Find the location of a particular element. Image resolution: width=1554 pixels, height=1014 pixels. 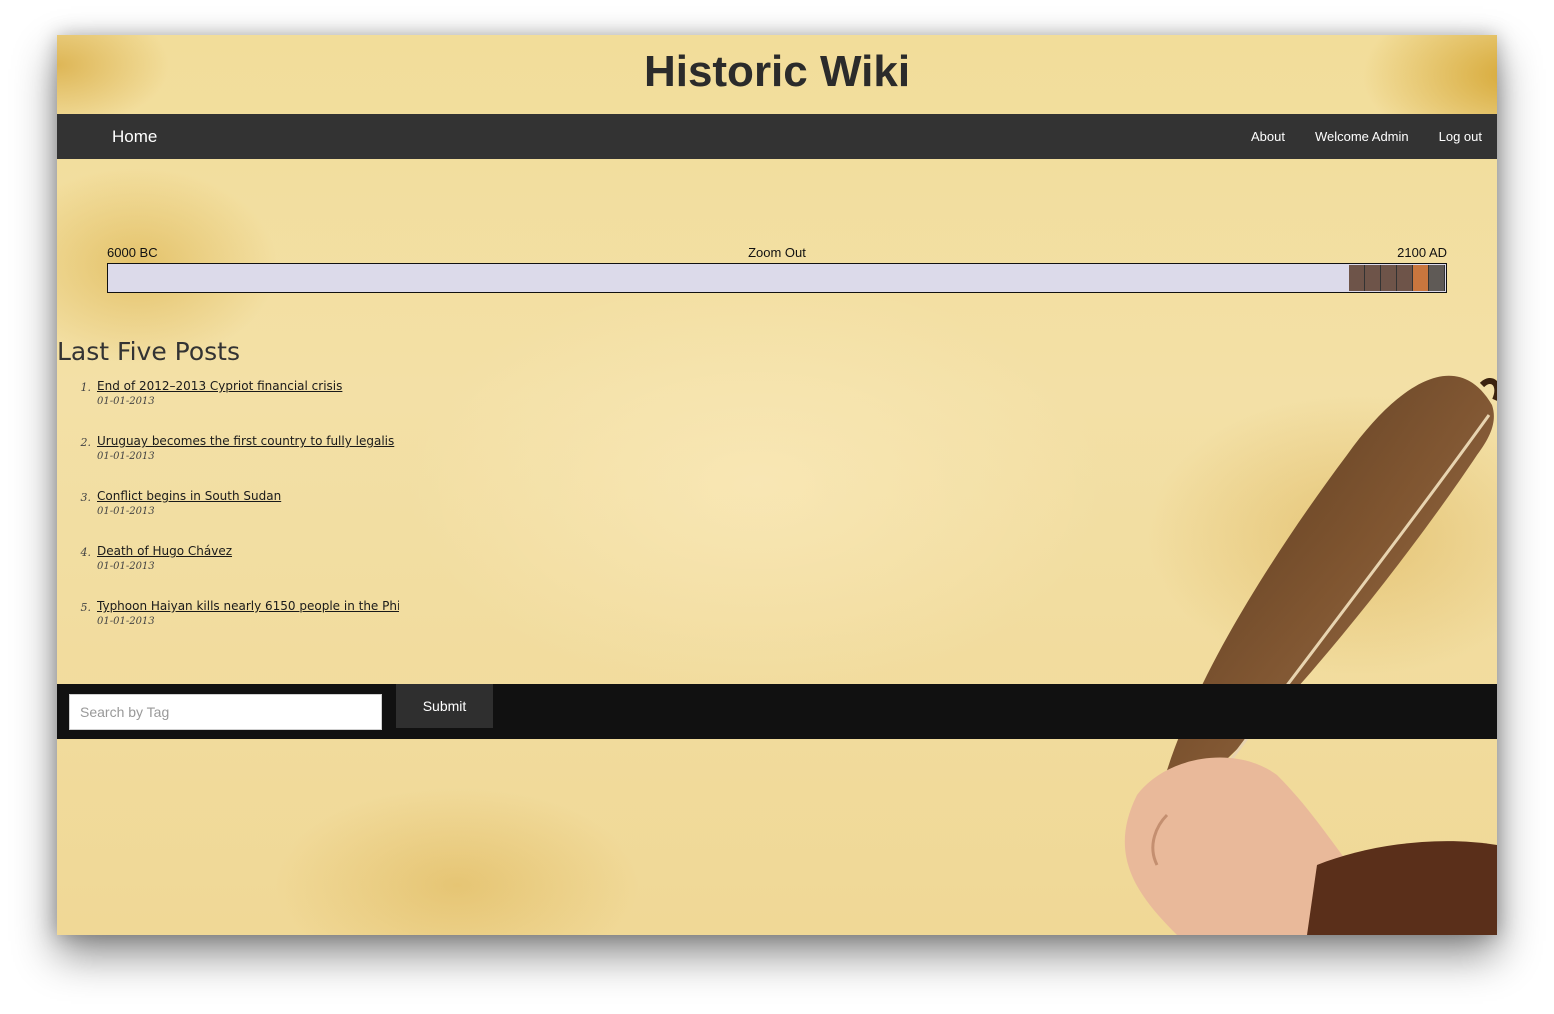

nav-welcome-admin-link: Welcome Admin is located at coordinates (1362, 136).